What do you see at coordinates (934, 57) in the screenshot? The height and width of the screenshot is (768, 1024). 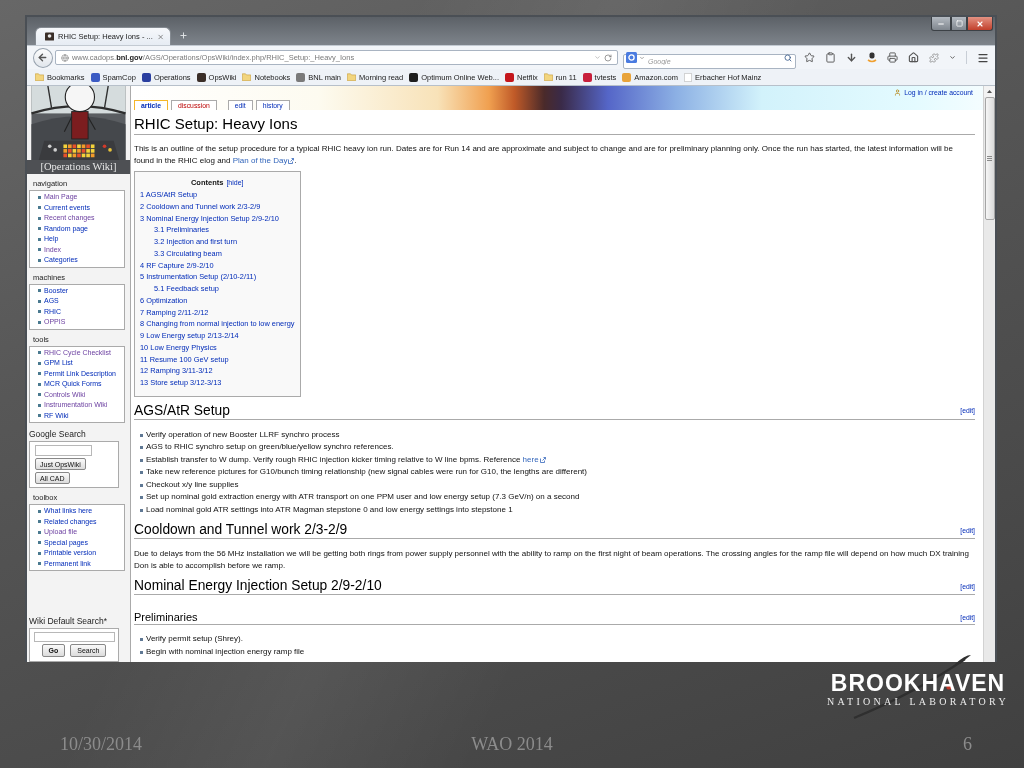 I see `puzzle-icon` at bounding box center [934, 57].